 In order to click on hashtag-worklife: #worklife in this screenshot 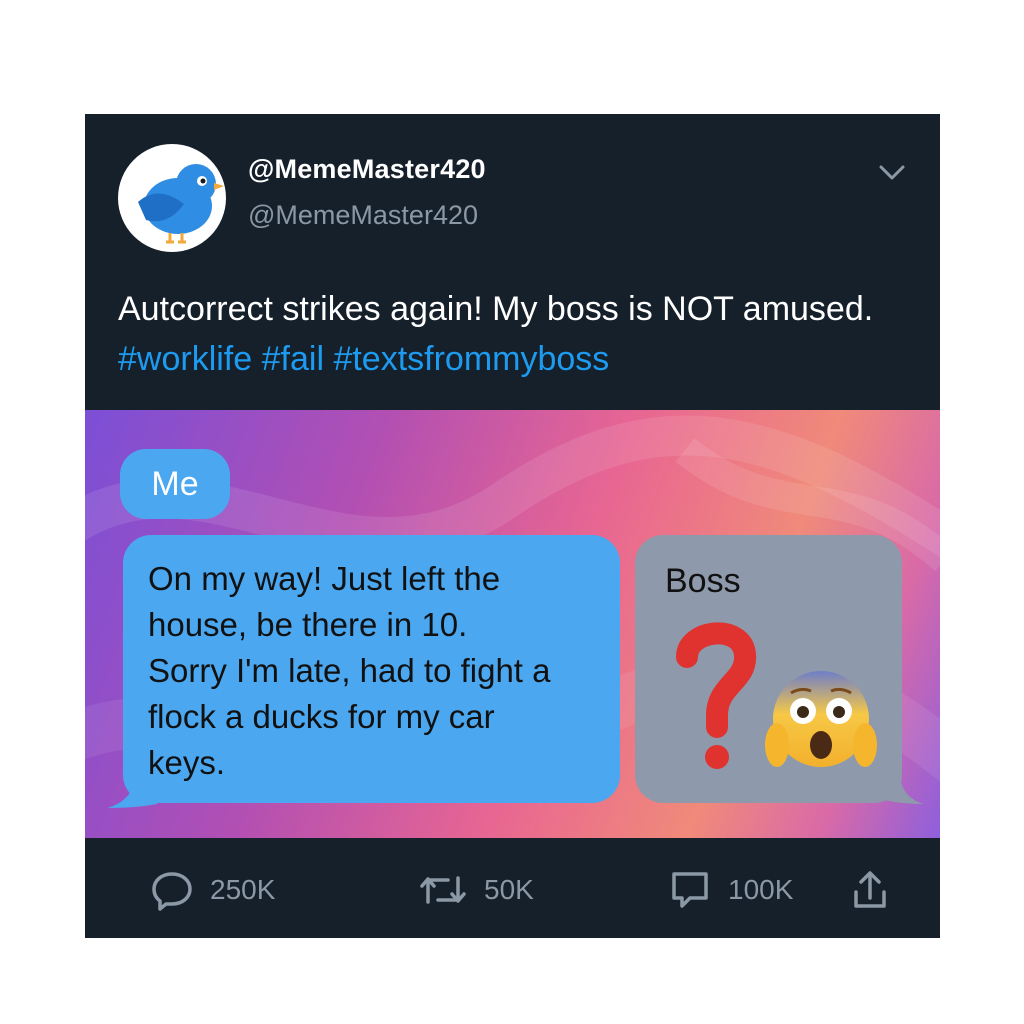, I will do `click(185, 359)`.